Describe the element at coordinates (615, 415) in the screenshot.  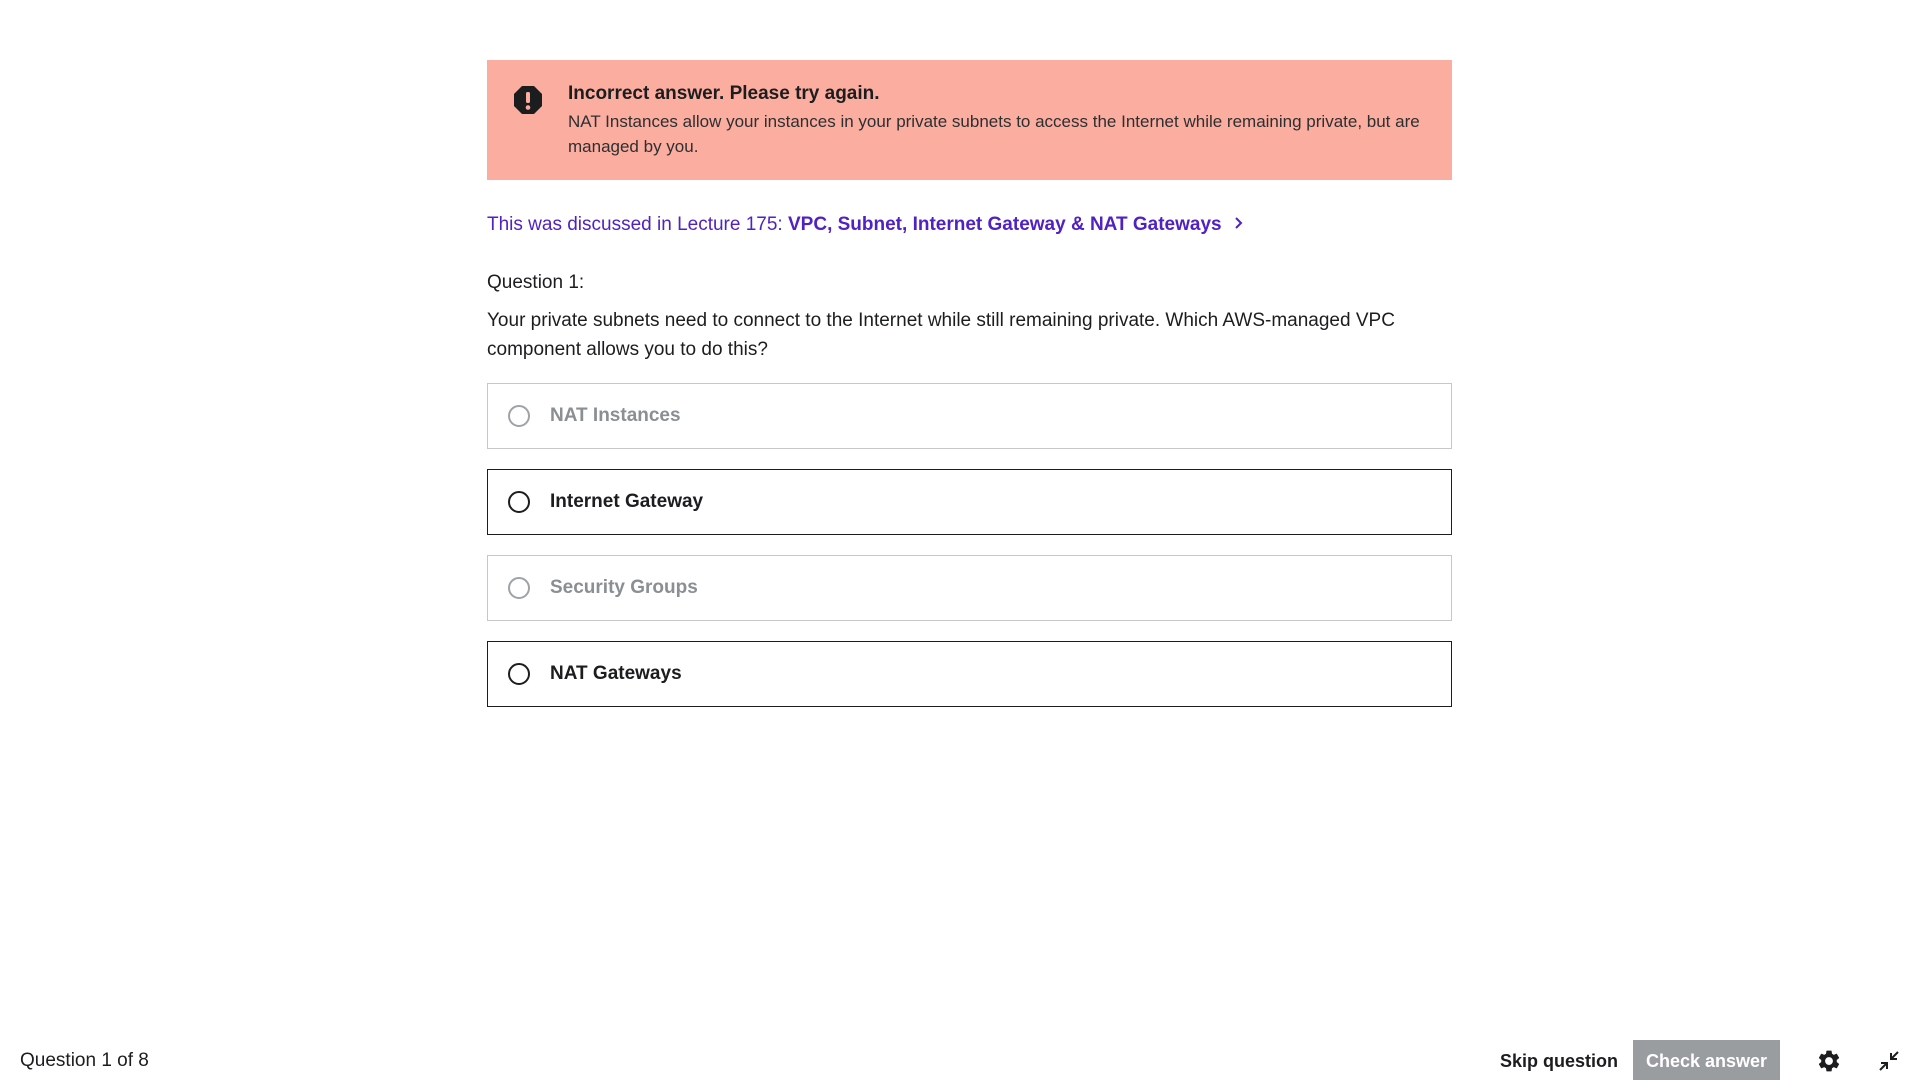
I see `option-label: NAT Instances` at that location.